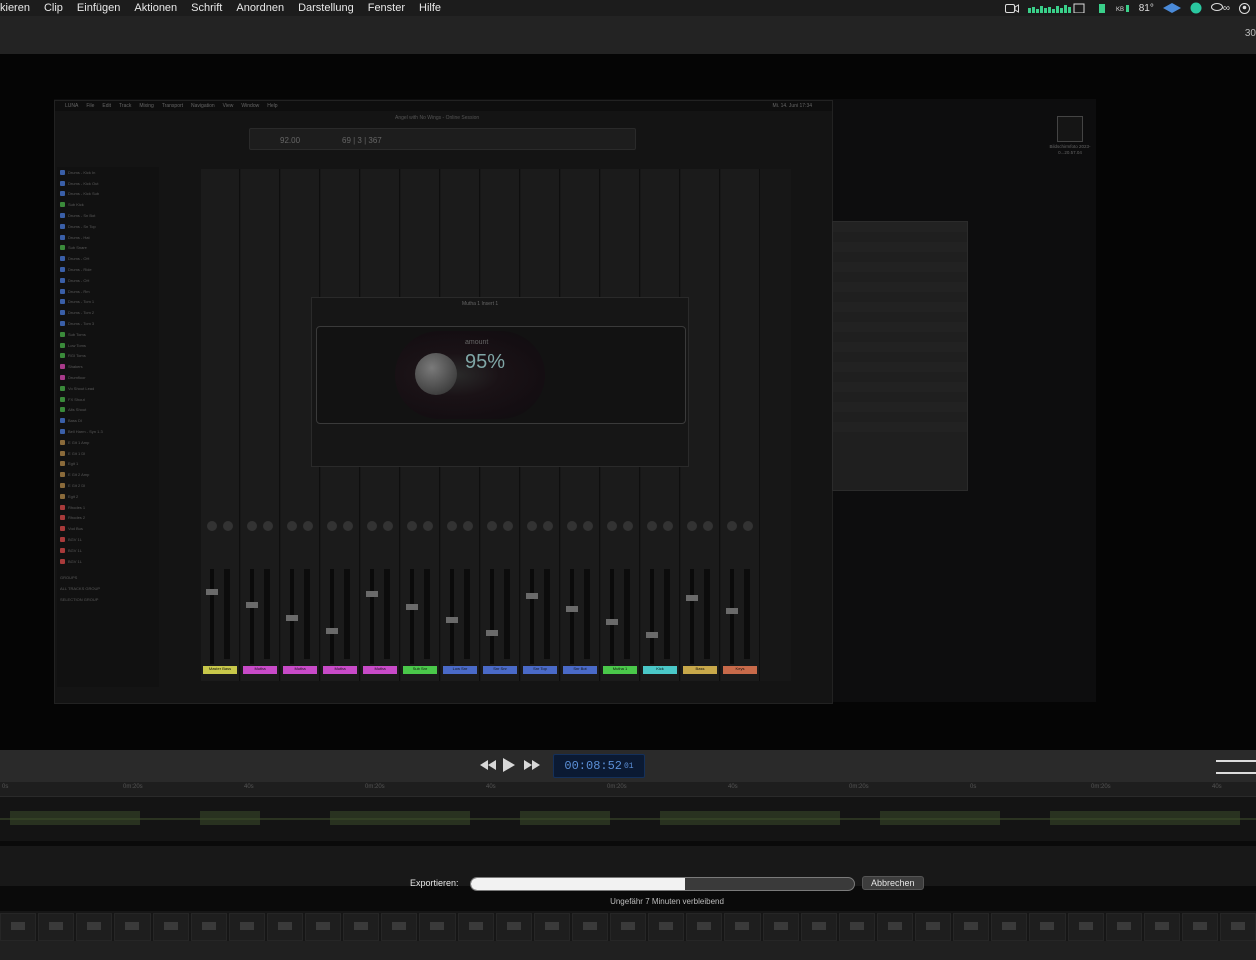 Image resolution: width=1256 pixels, height=960 pixels. I want to click on track-row: Drums - Sn Bot, so click(108, 215).